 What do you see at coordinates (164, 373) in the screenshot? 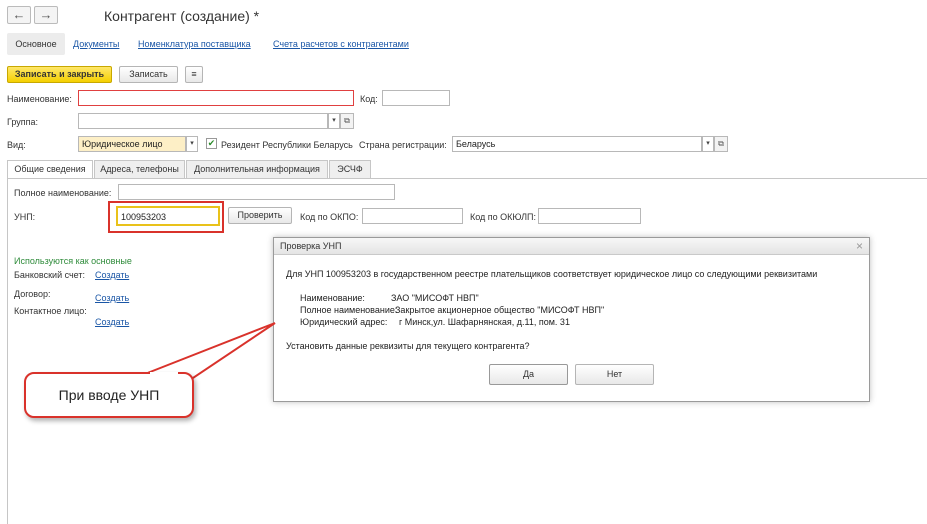
I see `callout-pointer-patch` at bounding box center [164, 373].